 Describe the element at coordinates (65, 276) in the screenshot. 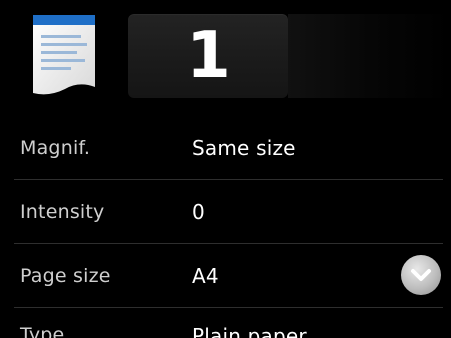

I see `setting-label: Page size` at that location.